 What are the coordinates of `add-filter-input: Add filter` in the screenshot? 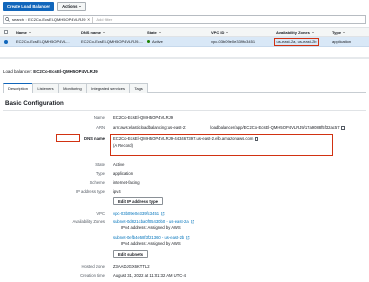 It's located at (102, 19).